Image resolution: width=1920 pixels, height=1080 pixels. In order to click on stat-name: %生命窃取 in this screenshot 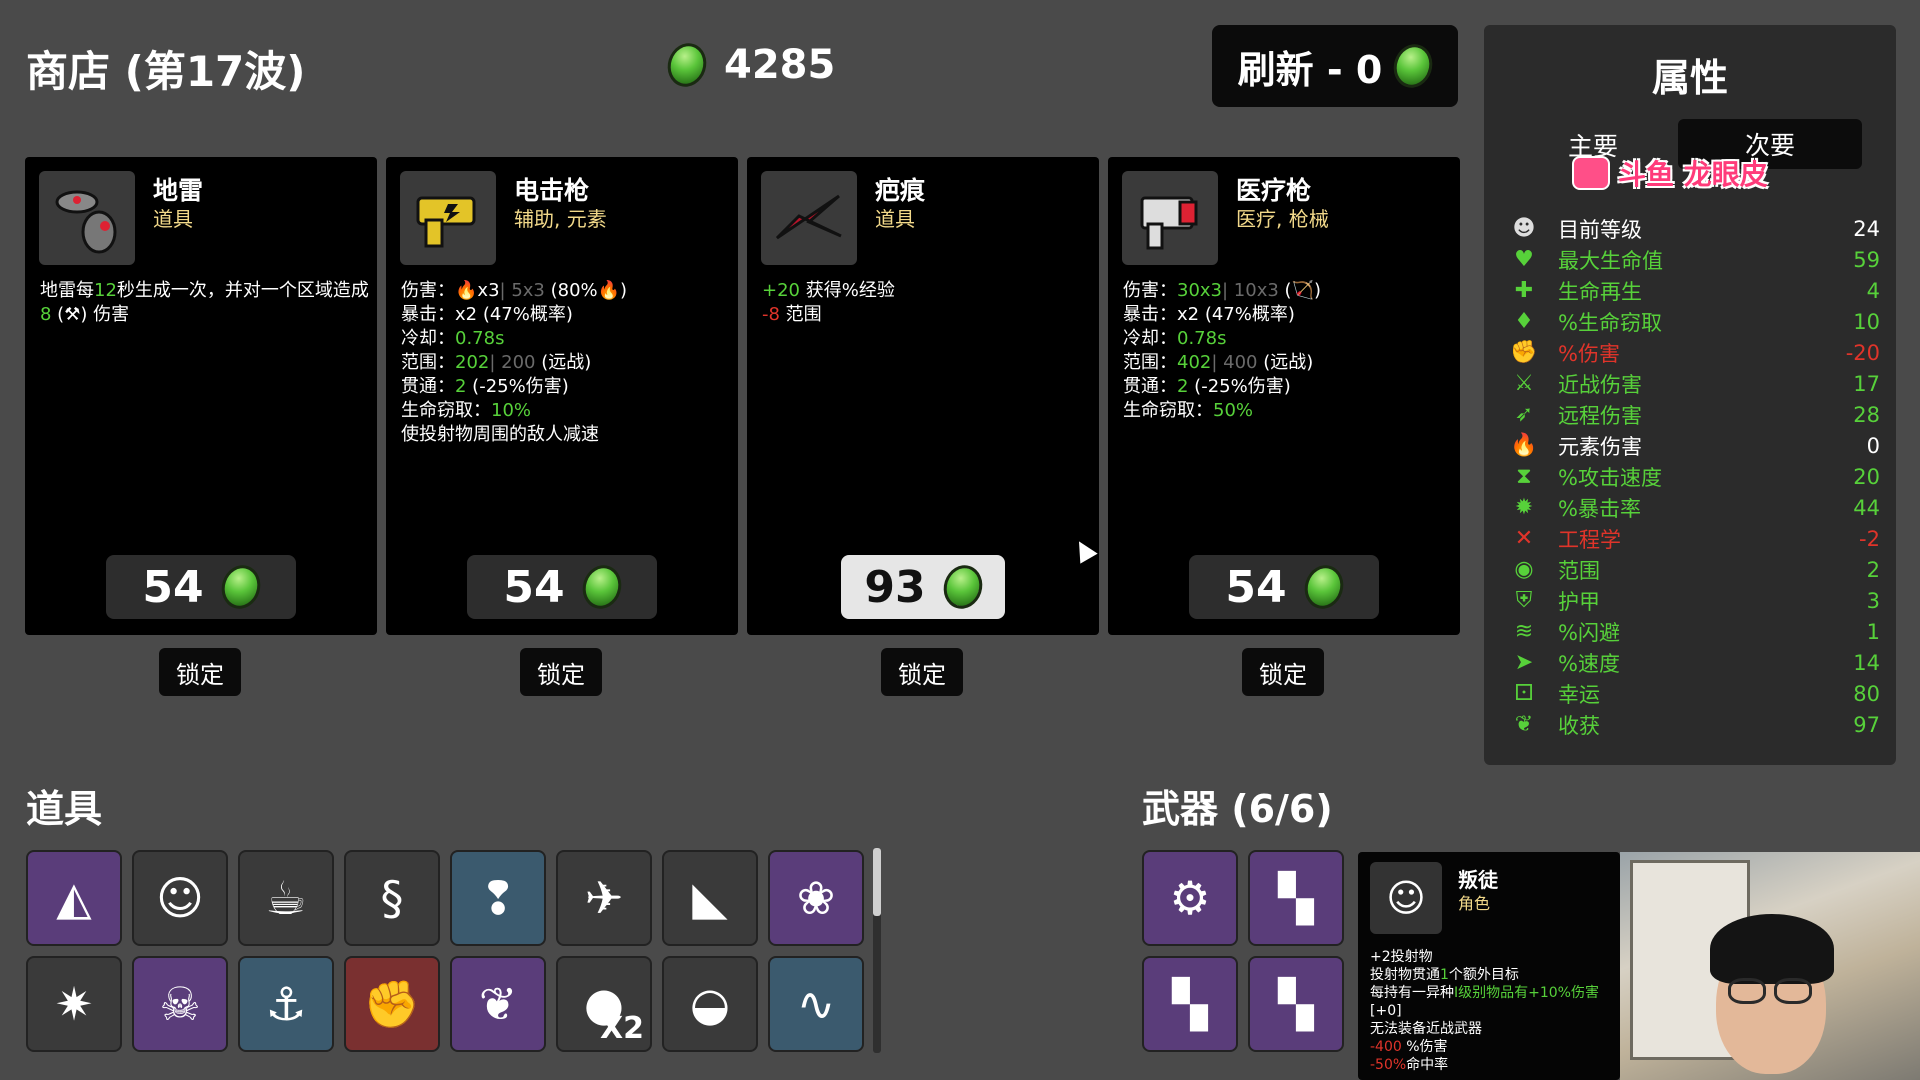, I will do `click(1610, 322)`.